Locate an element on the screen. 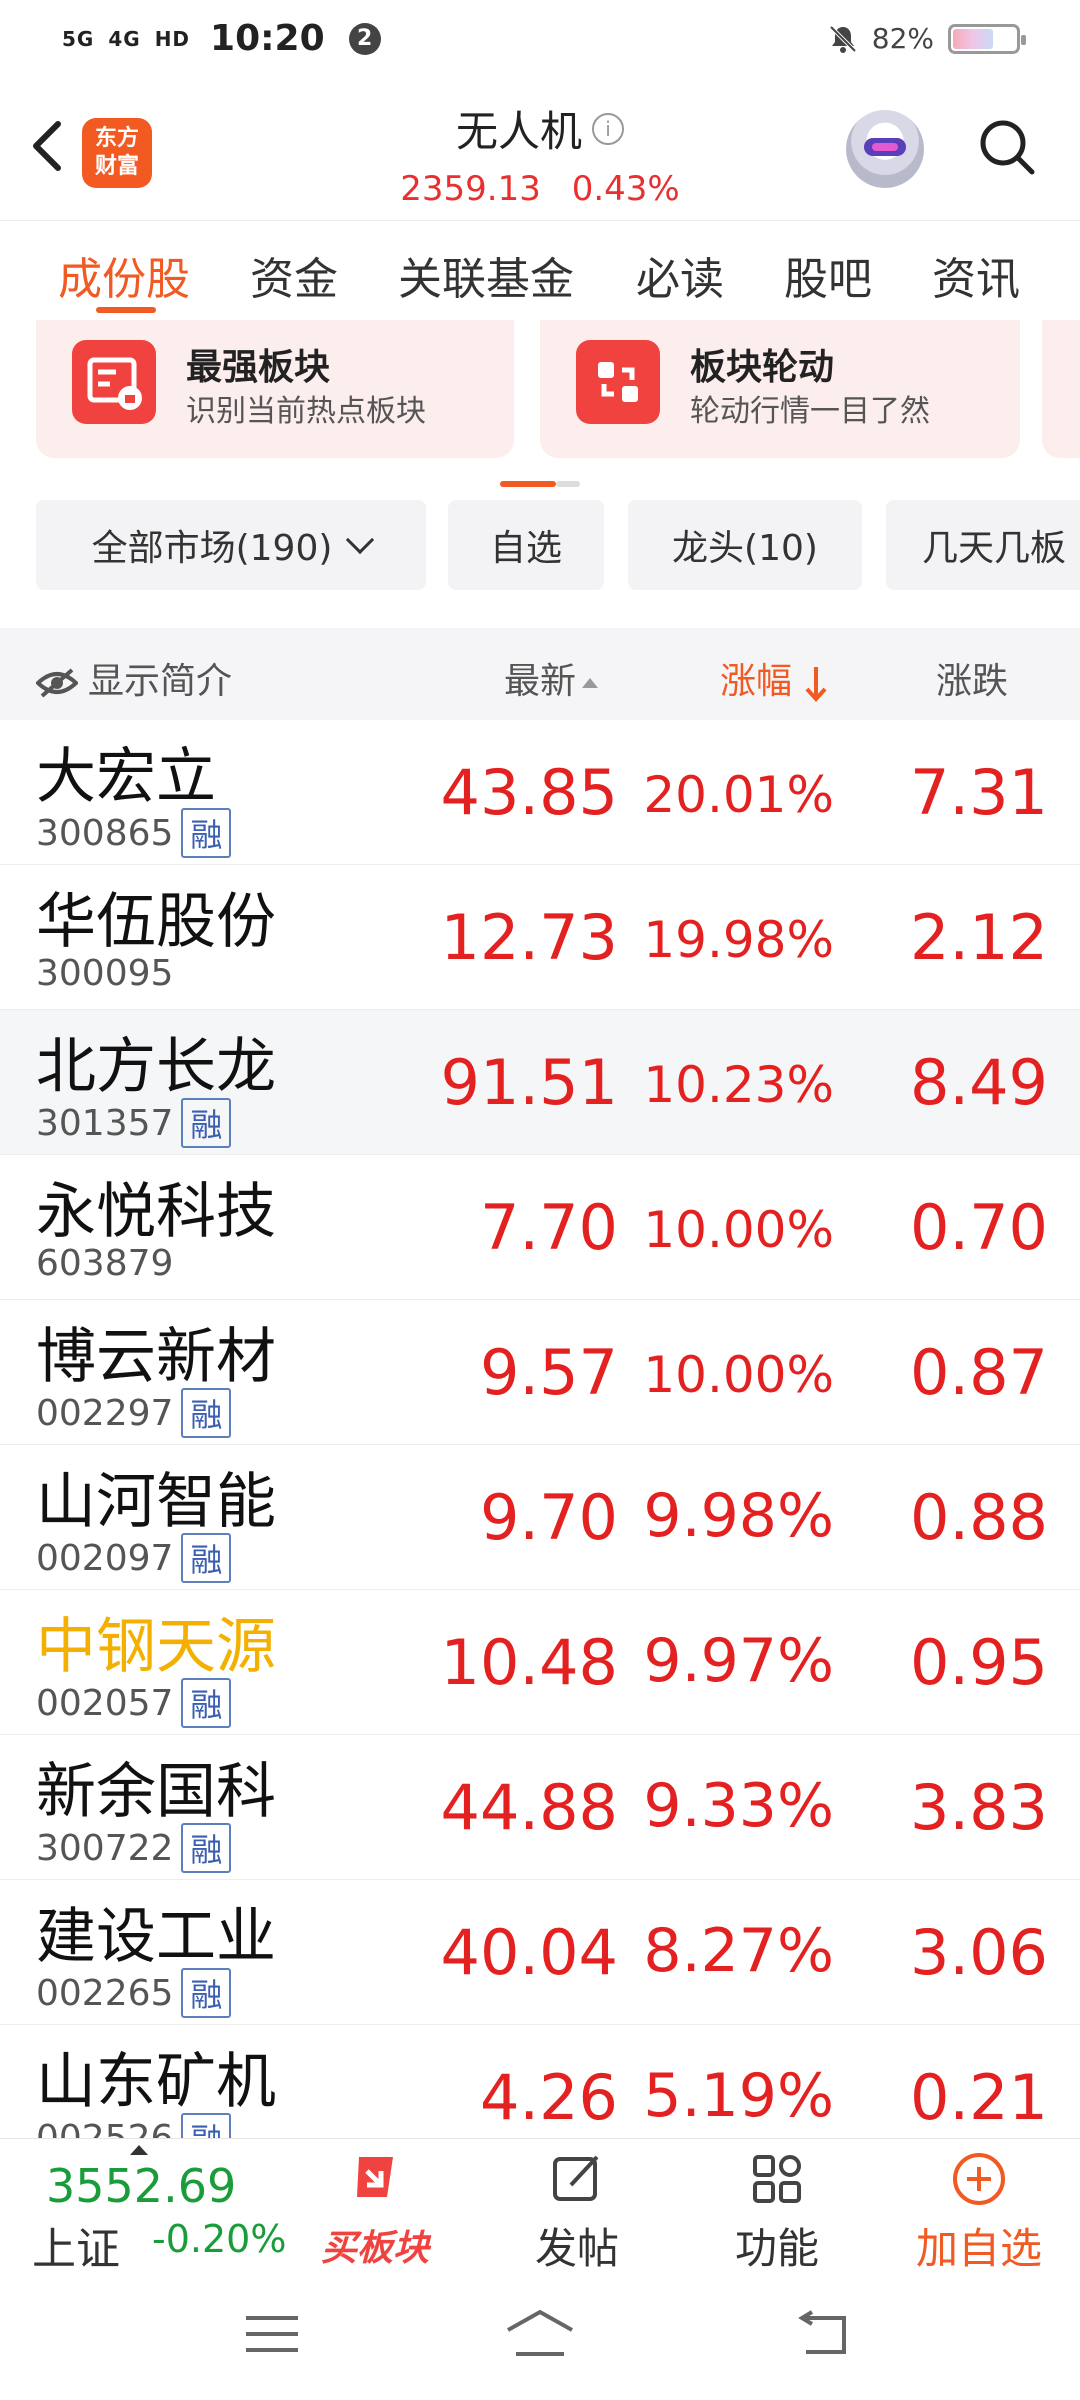 The width and height of the screenshot is (1080, 2400). robot-assistant-avatar is located at coordinates (885, 149).